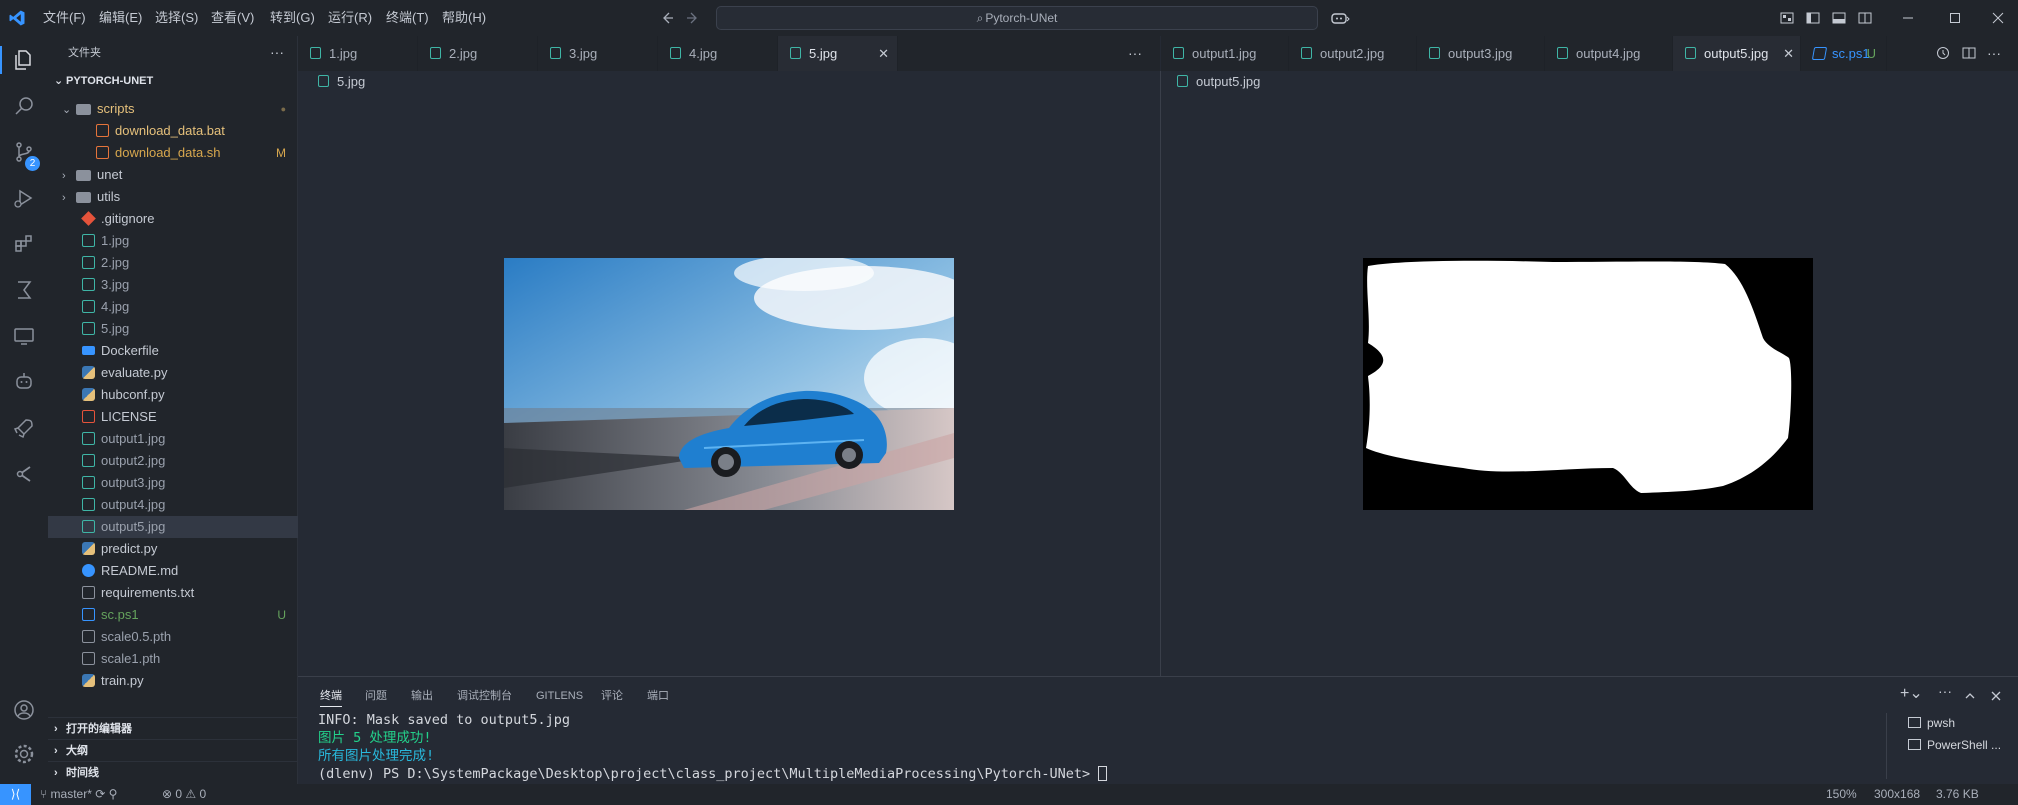 The width and height of the screenshot is (2018, 805). Describe the element at coordinates (1481, 53) in the screenshot. I see `editor-tab: output3.jpg` at that location.